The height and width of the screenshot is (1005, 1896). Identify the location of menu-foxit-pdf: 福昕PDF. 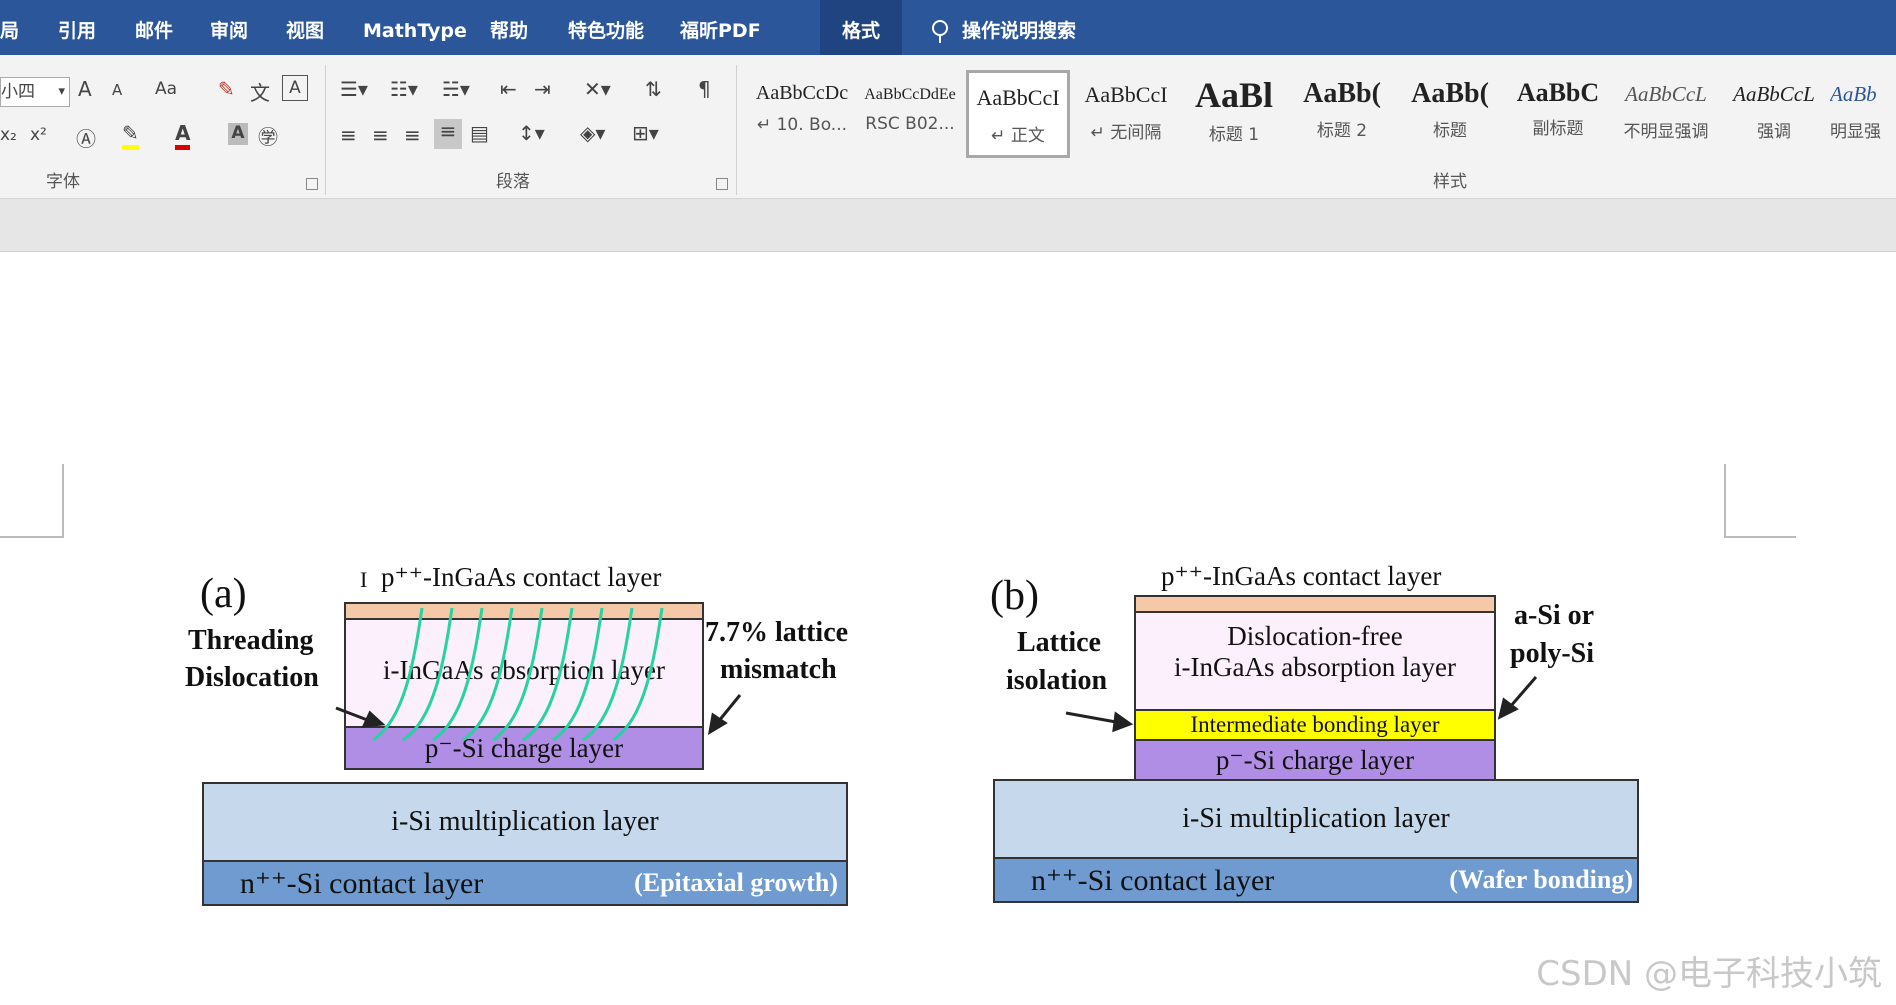
(720, 27).